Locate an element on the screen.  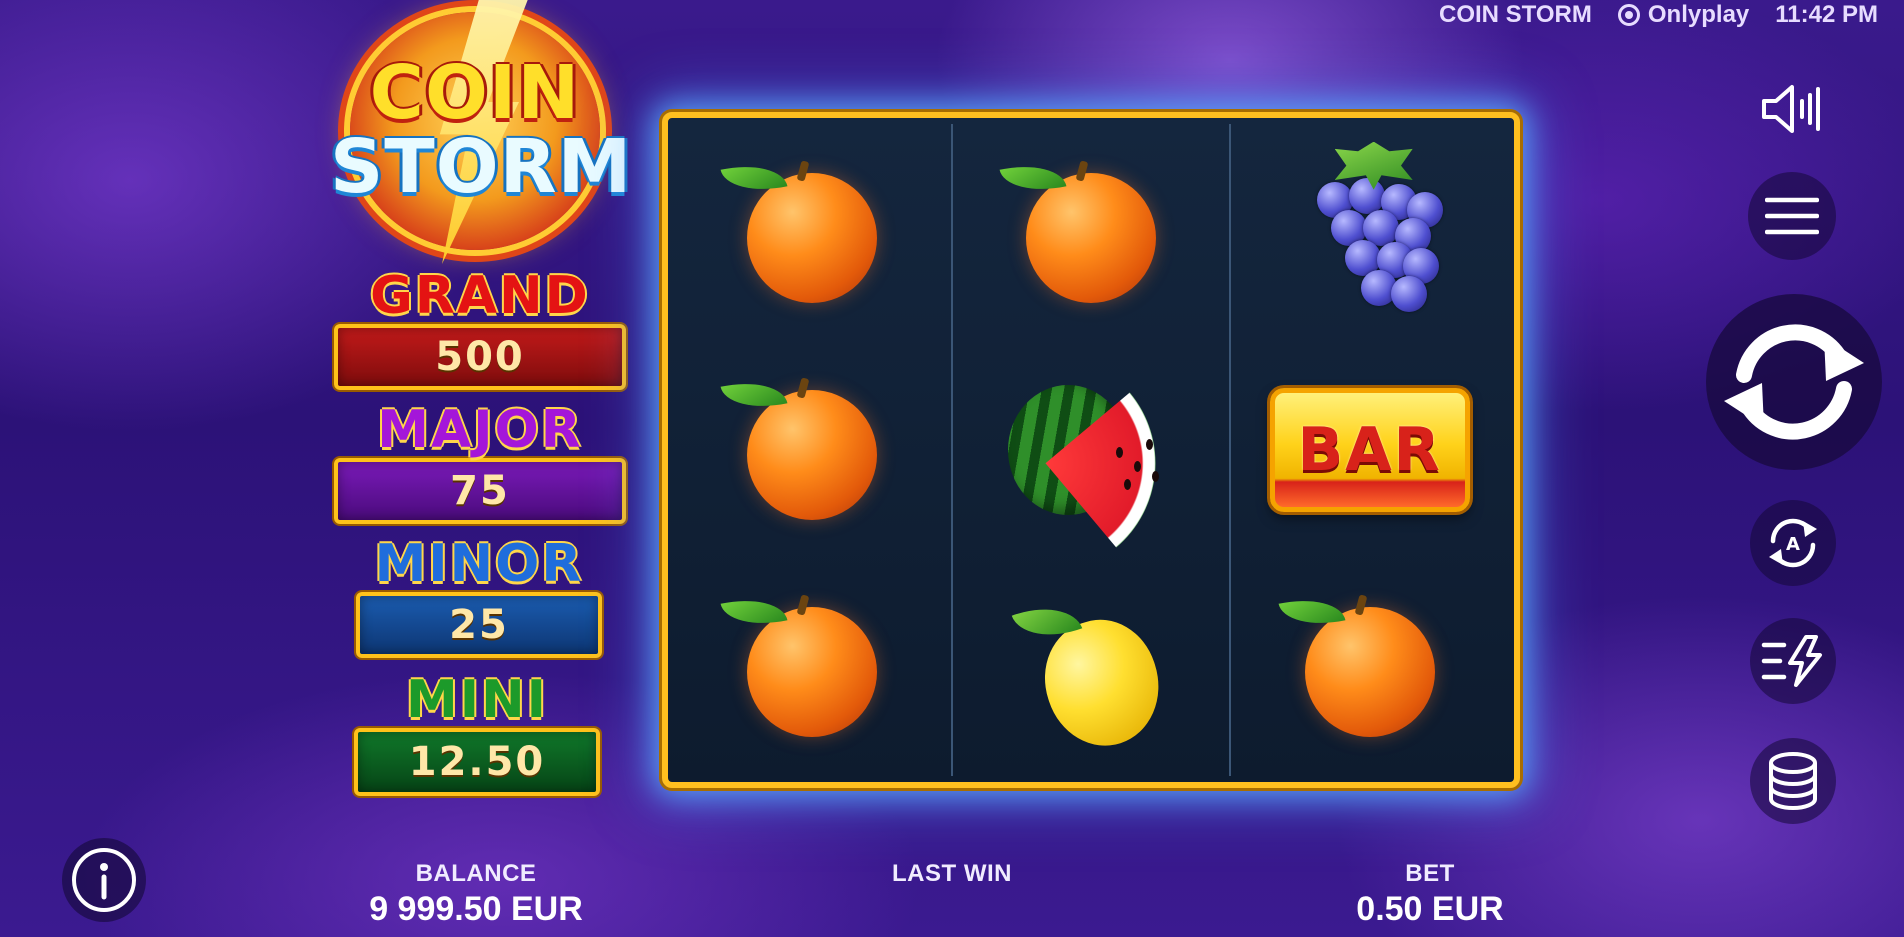
turbo-button is located at coordinates (1793, 661).